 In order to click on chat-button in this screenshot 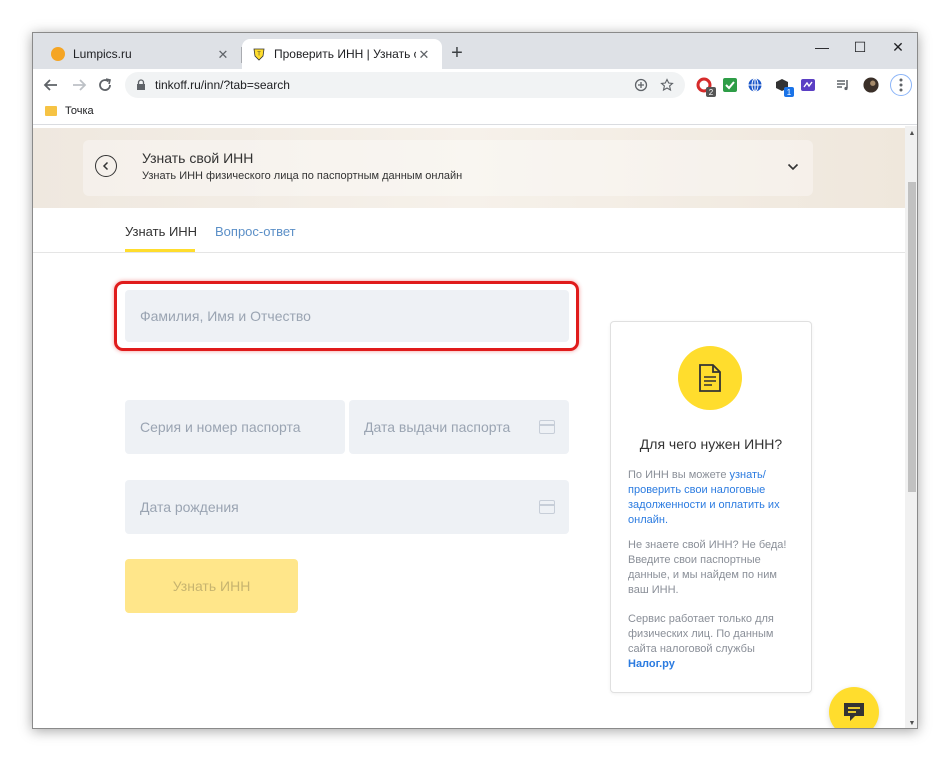, I will do `click(854, 707)`.